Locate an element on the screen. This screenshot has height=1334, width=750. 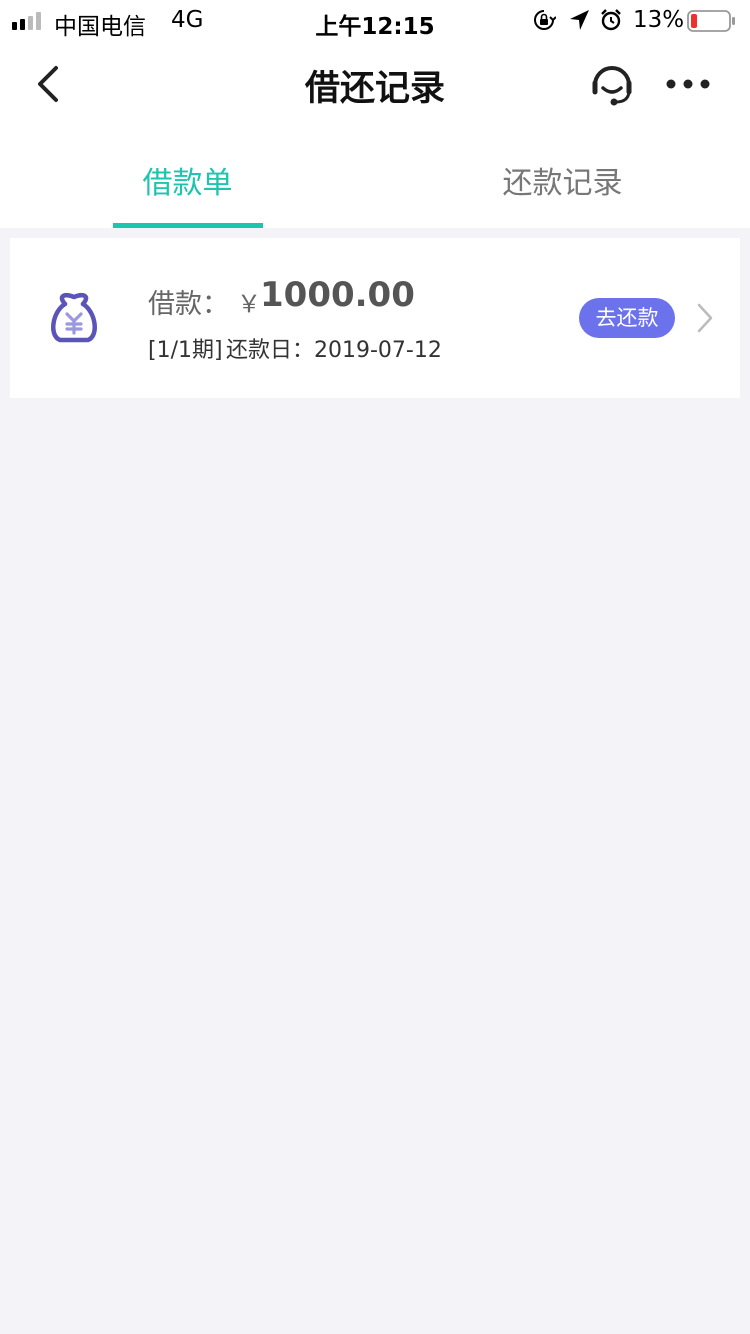
customer-service-icon is located at coordinates (612, 84).